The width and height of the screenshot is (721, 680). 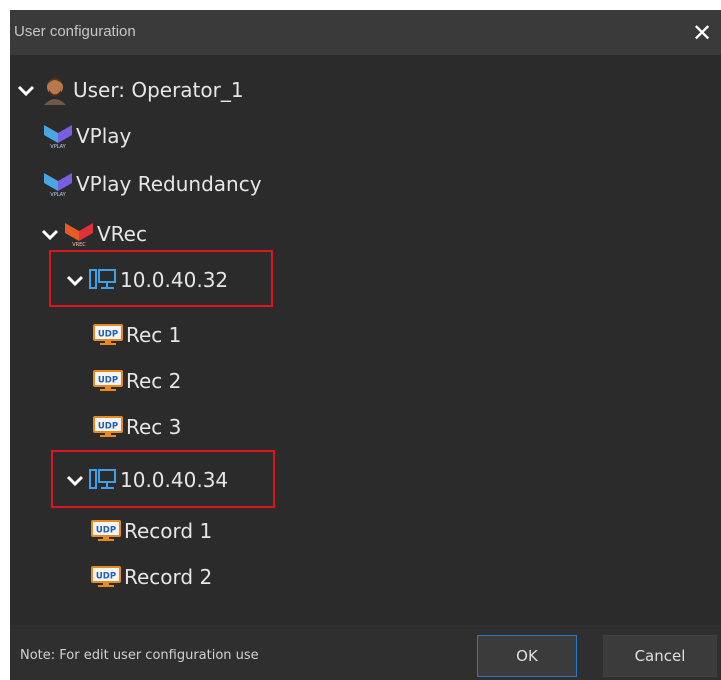 I want to click on tree-node-vplay-redundancy: VPLAY VPlay Redundancy, so click(x=152, y=184).